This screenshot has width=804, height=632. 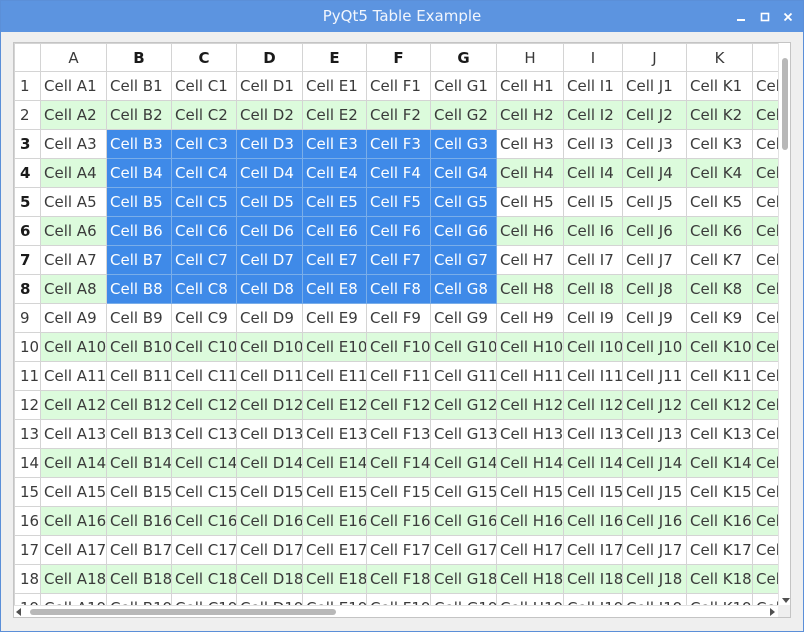 What do you see at coordinates (719, 463) in the screenshot?
I see `table-cell: Cell K14` at bounding box center [719, 463].